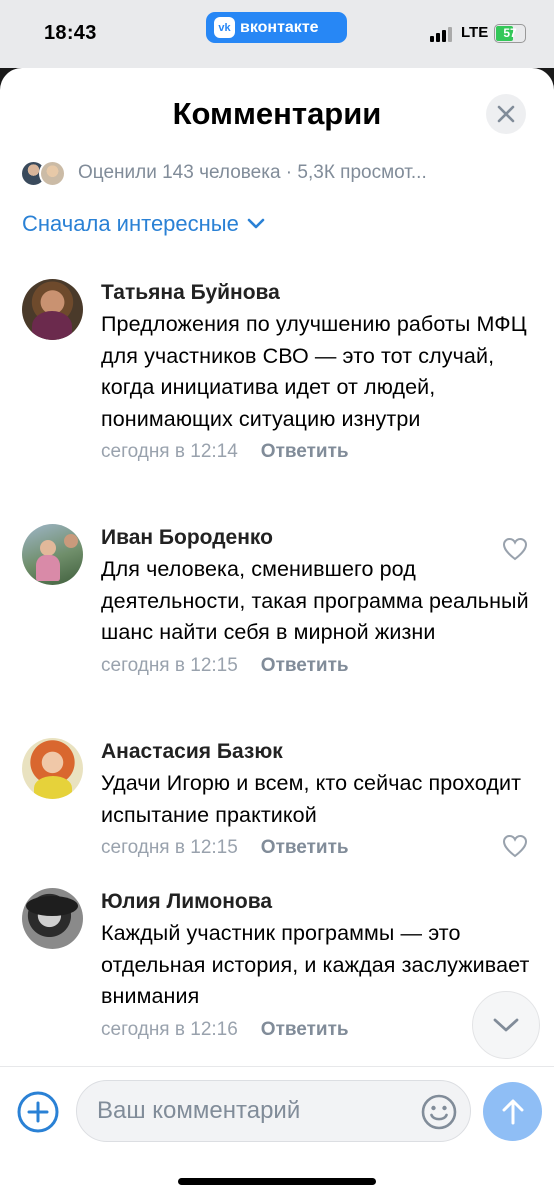  Describe the element at coordinates (52, 173) in the screenshot. I see `liker-avatar` at that location.